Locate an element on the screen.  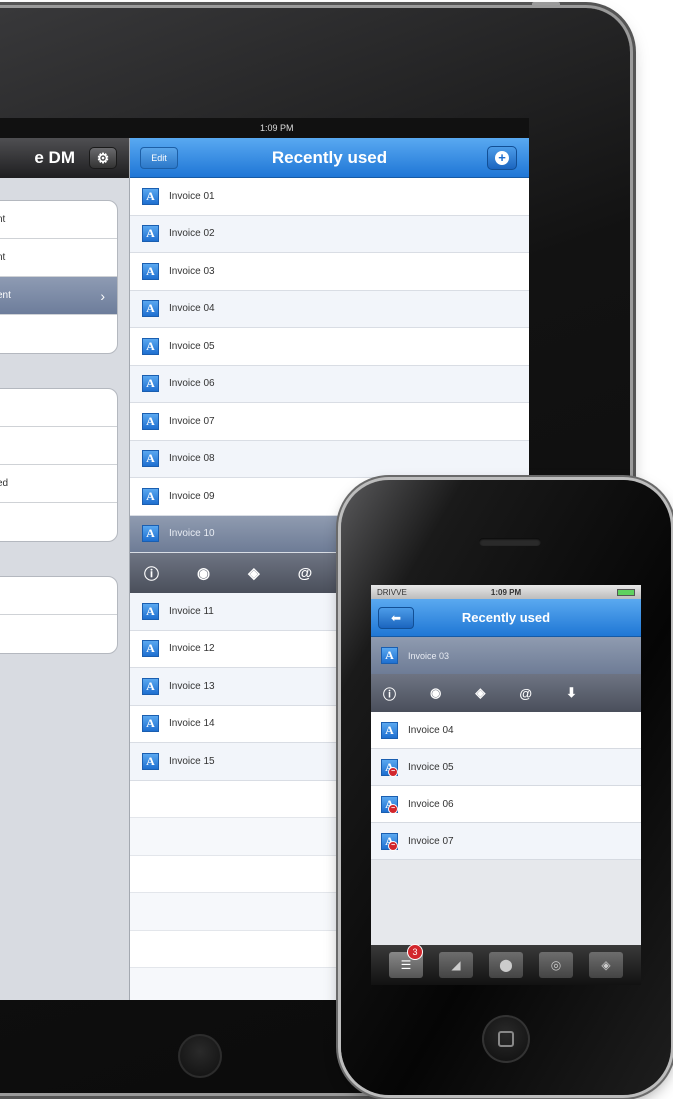
list-item: A Invoice 06 is located at coordinates (329, 384).